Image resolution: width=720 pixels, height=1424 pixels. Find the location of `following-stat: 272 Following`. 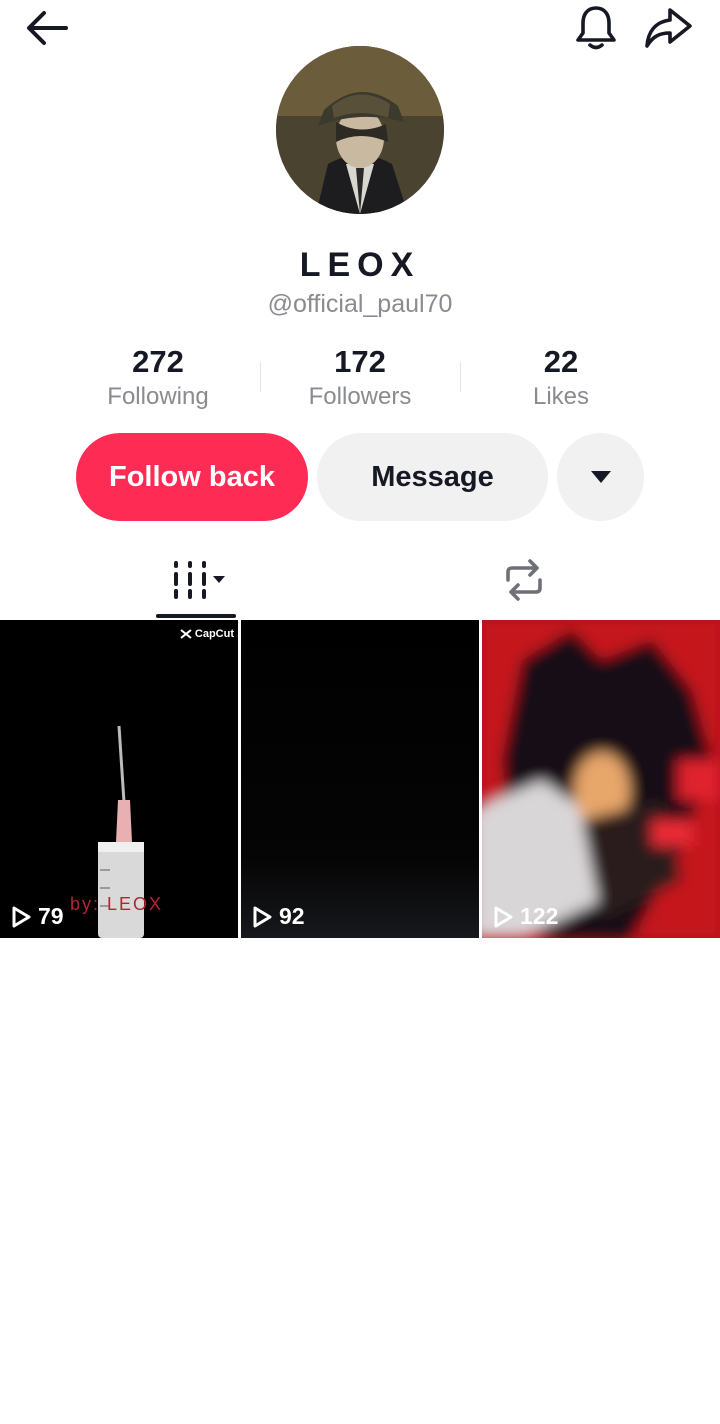

following-stat: 272 Following is located at coordinates (158, 377).